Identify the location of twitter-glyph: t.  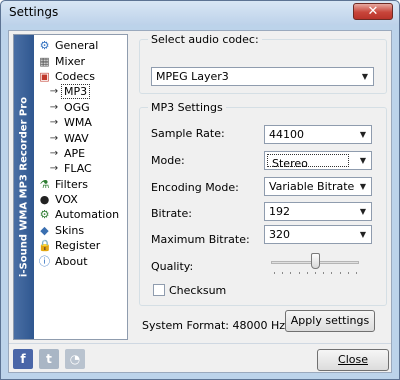
(49, 359).